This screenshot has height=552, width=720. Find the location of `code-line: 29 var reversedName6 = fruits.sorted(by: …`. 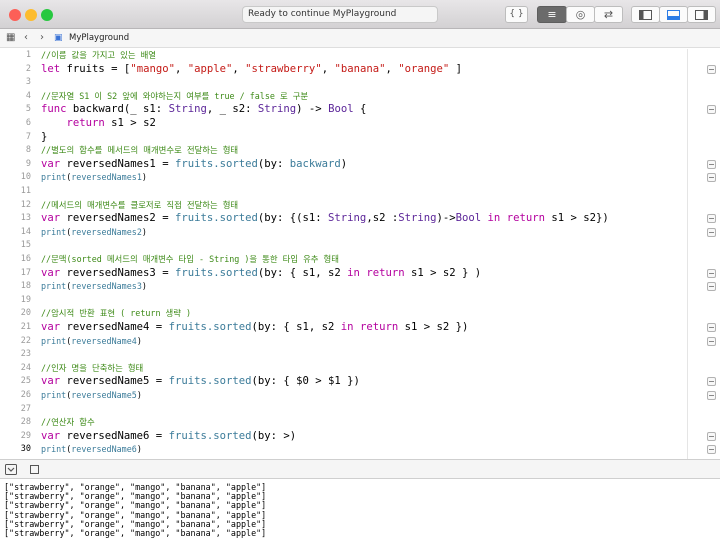

code-line: 29 var reversedName6 = fruits.sorted(by: … is located at coordinates (360, 437).